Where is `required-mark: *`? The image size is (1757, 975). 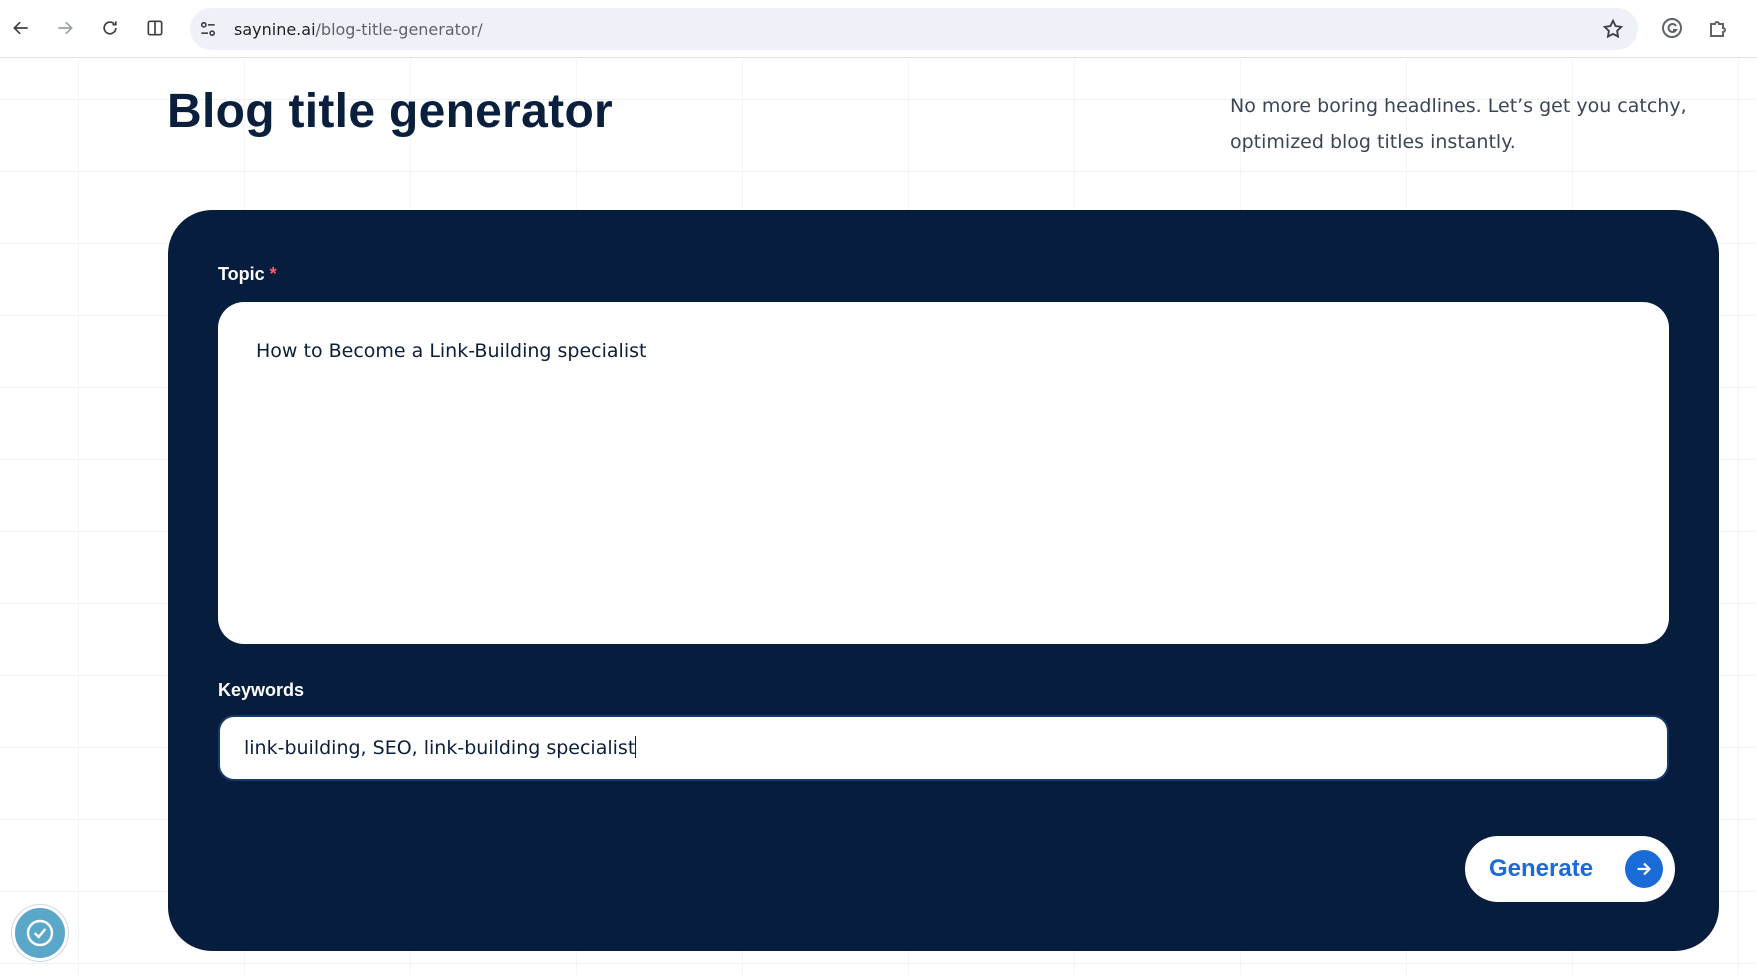
required-mark: * is located at coordinates (273, 274).